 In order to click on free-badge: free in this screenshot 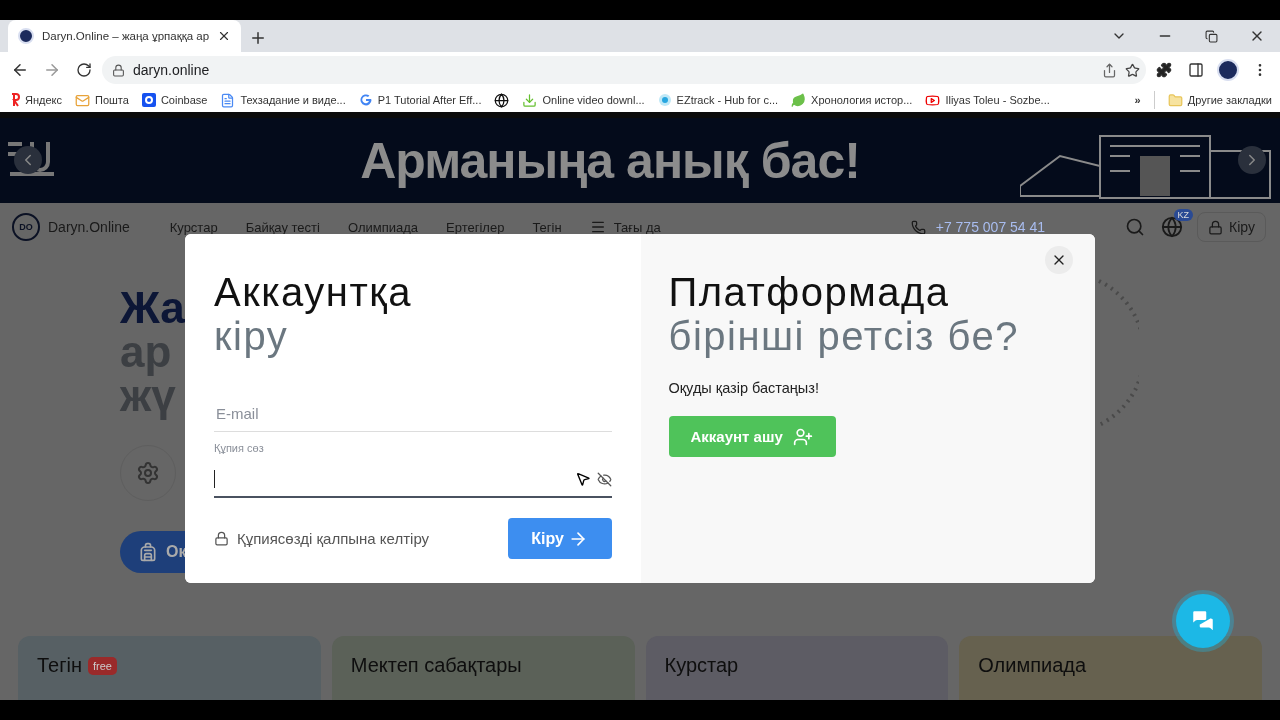, I will do `click(102, 666)`.